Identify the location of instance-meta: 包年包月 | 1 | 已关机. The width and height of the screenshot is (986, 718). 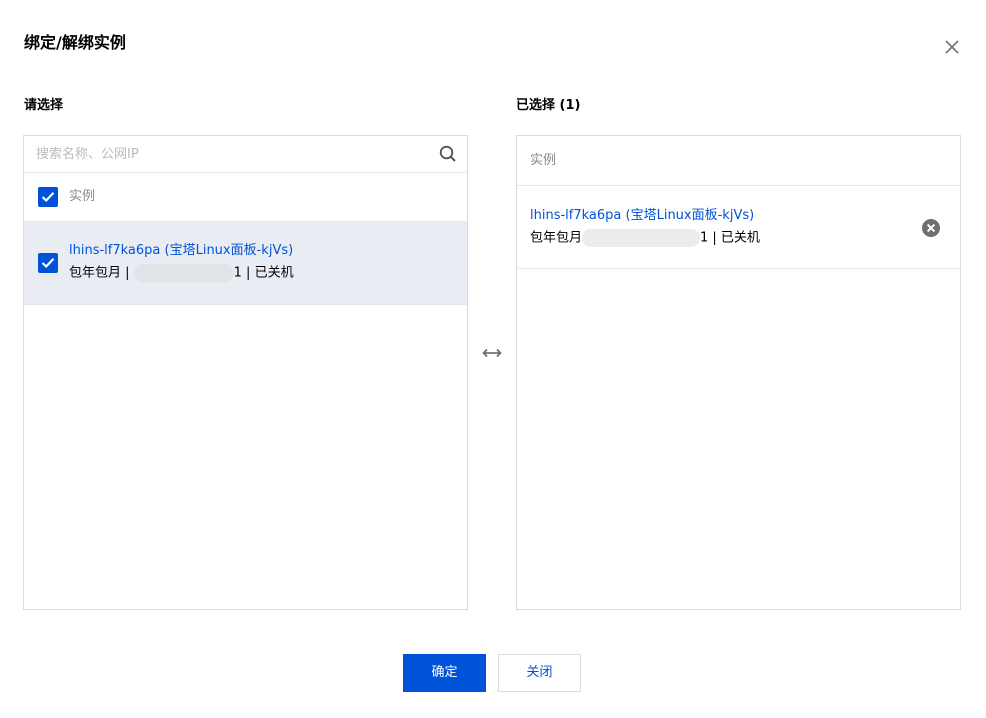
(181, 273).